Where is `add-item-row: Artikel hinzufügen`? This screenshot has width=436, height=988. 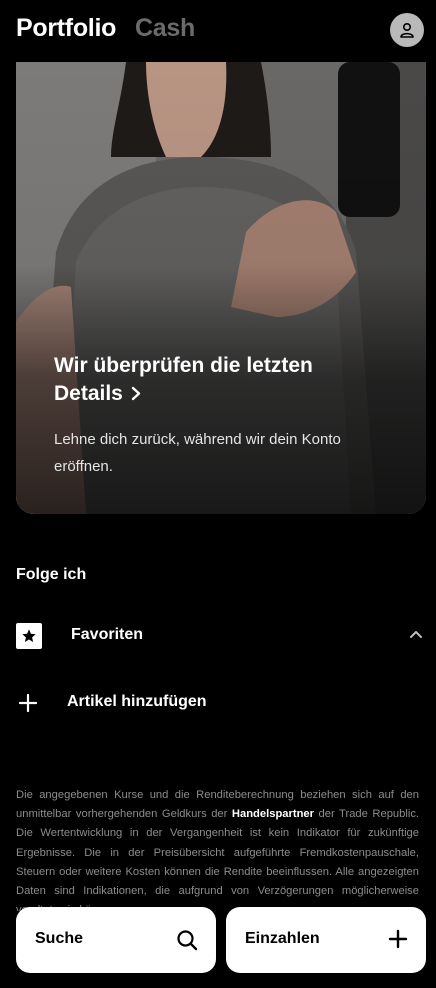 add-item-row: Artikel hinzufügen is located at coordinates (218, 704).